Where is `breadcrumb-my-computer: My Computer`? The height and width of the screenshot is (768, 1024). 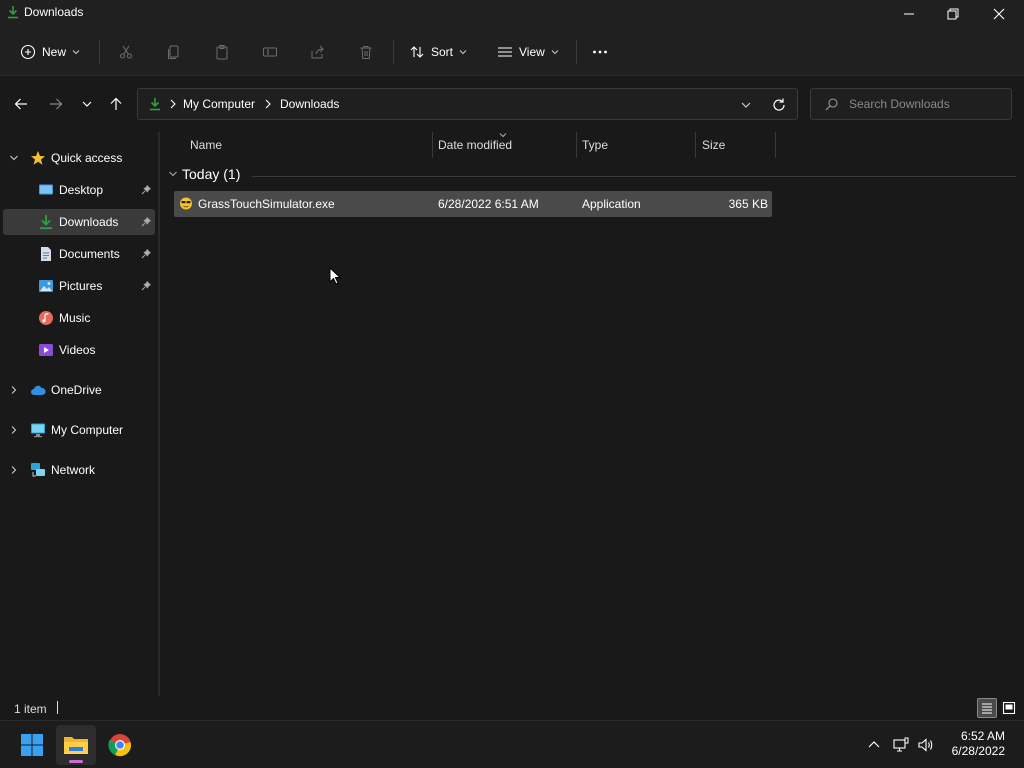 breadcrumb-my-computer: My Computer is located at coordinates (219, 104).